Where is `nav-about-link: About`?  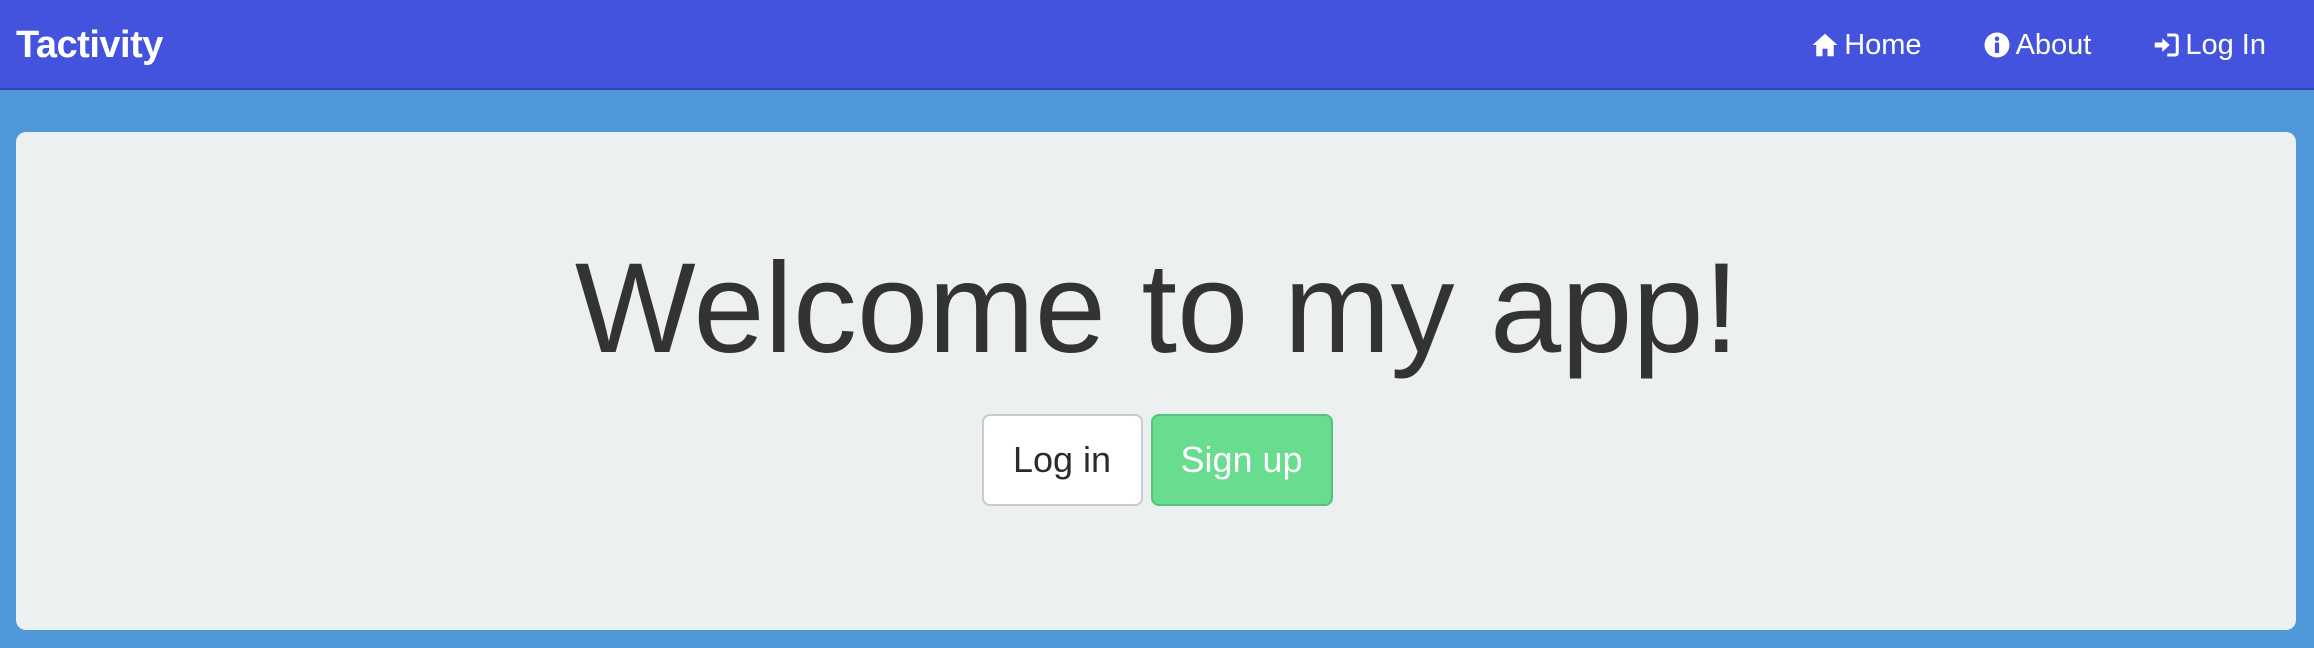
nav-about-link: About is located at coordinates (2037, 45).